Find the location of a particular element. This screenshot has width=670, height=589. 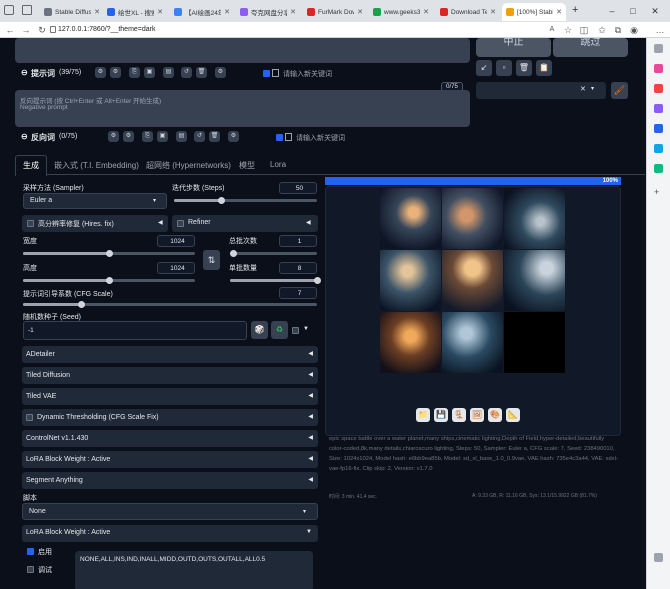

height-input: 1024 is located at coordinates (176, 268).